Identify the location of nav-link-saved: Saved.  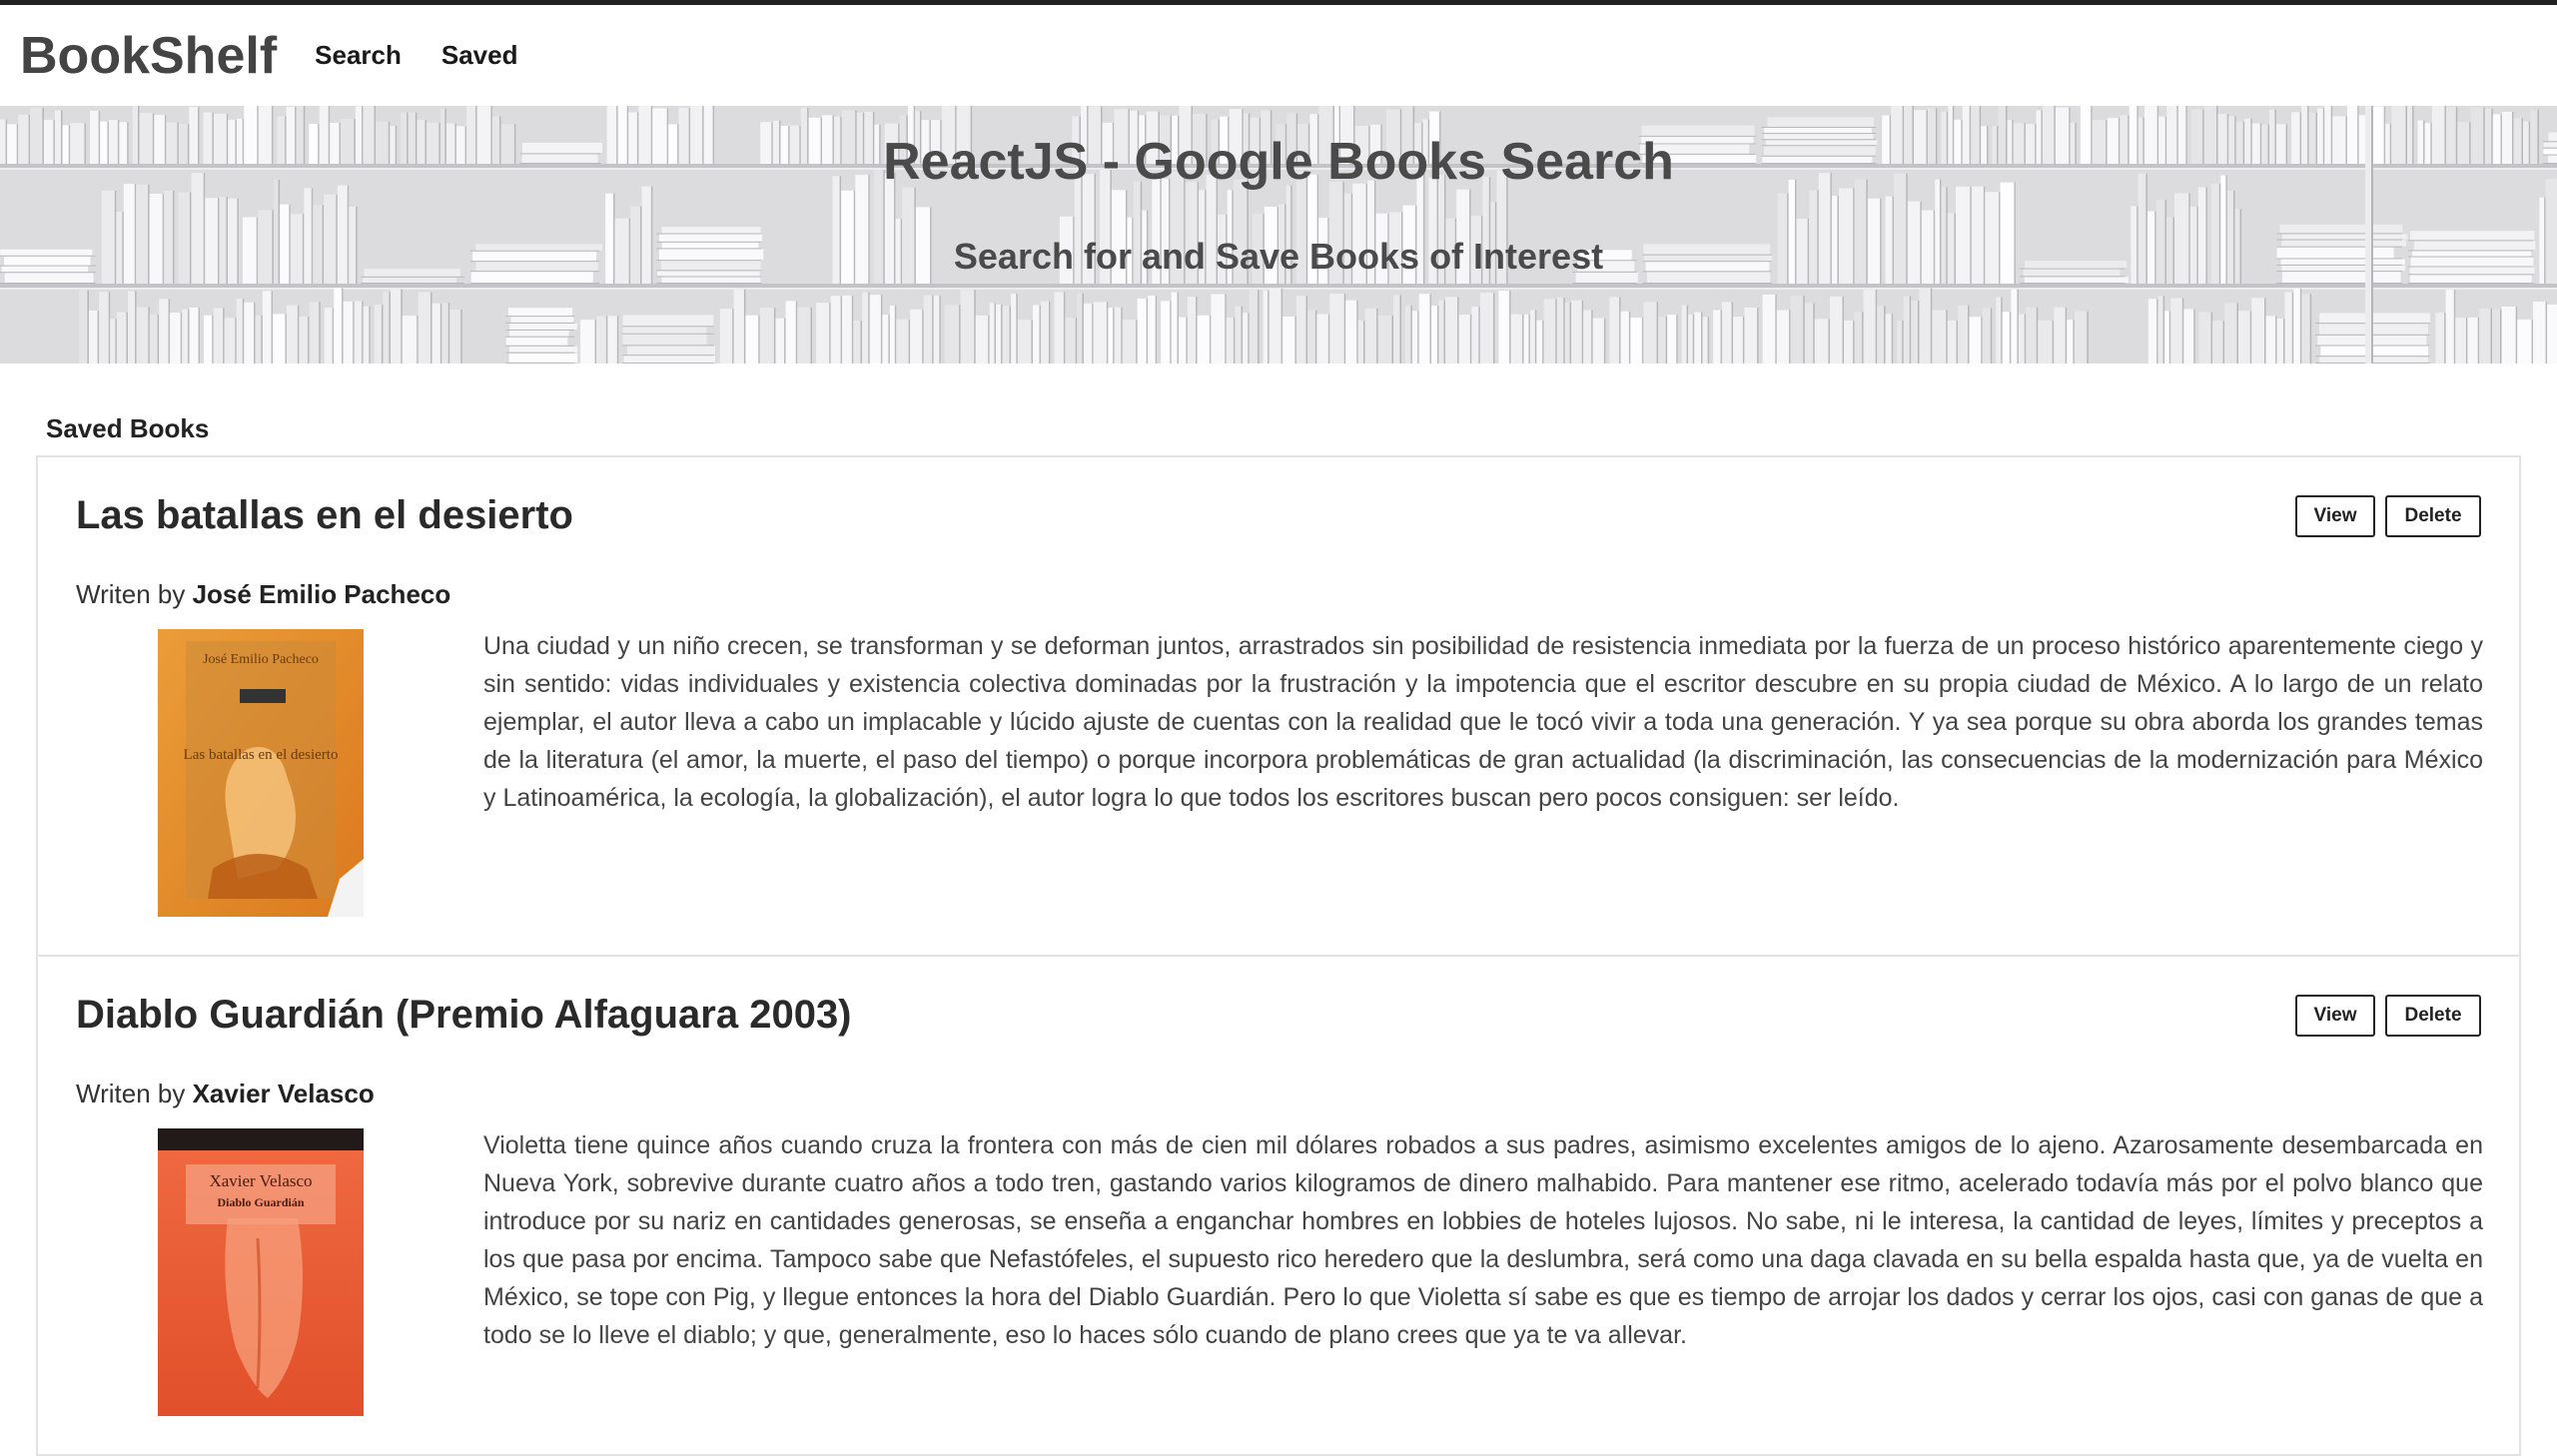
(479, 55).